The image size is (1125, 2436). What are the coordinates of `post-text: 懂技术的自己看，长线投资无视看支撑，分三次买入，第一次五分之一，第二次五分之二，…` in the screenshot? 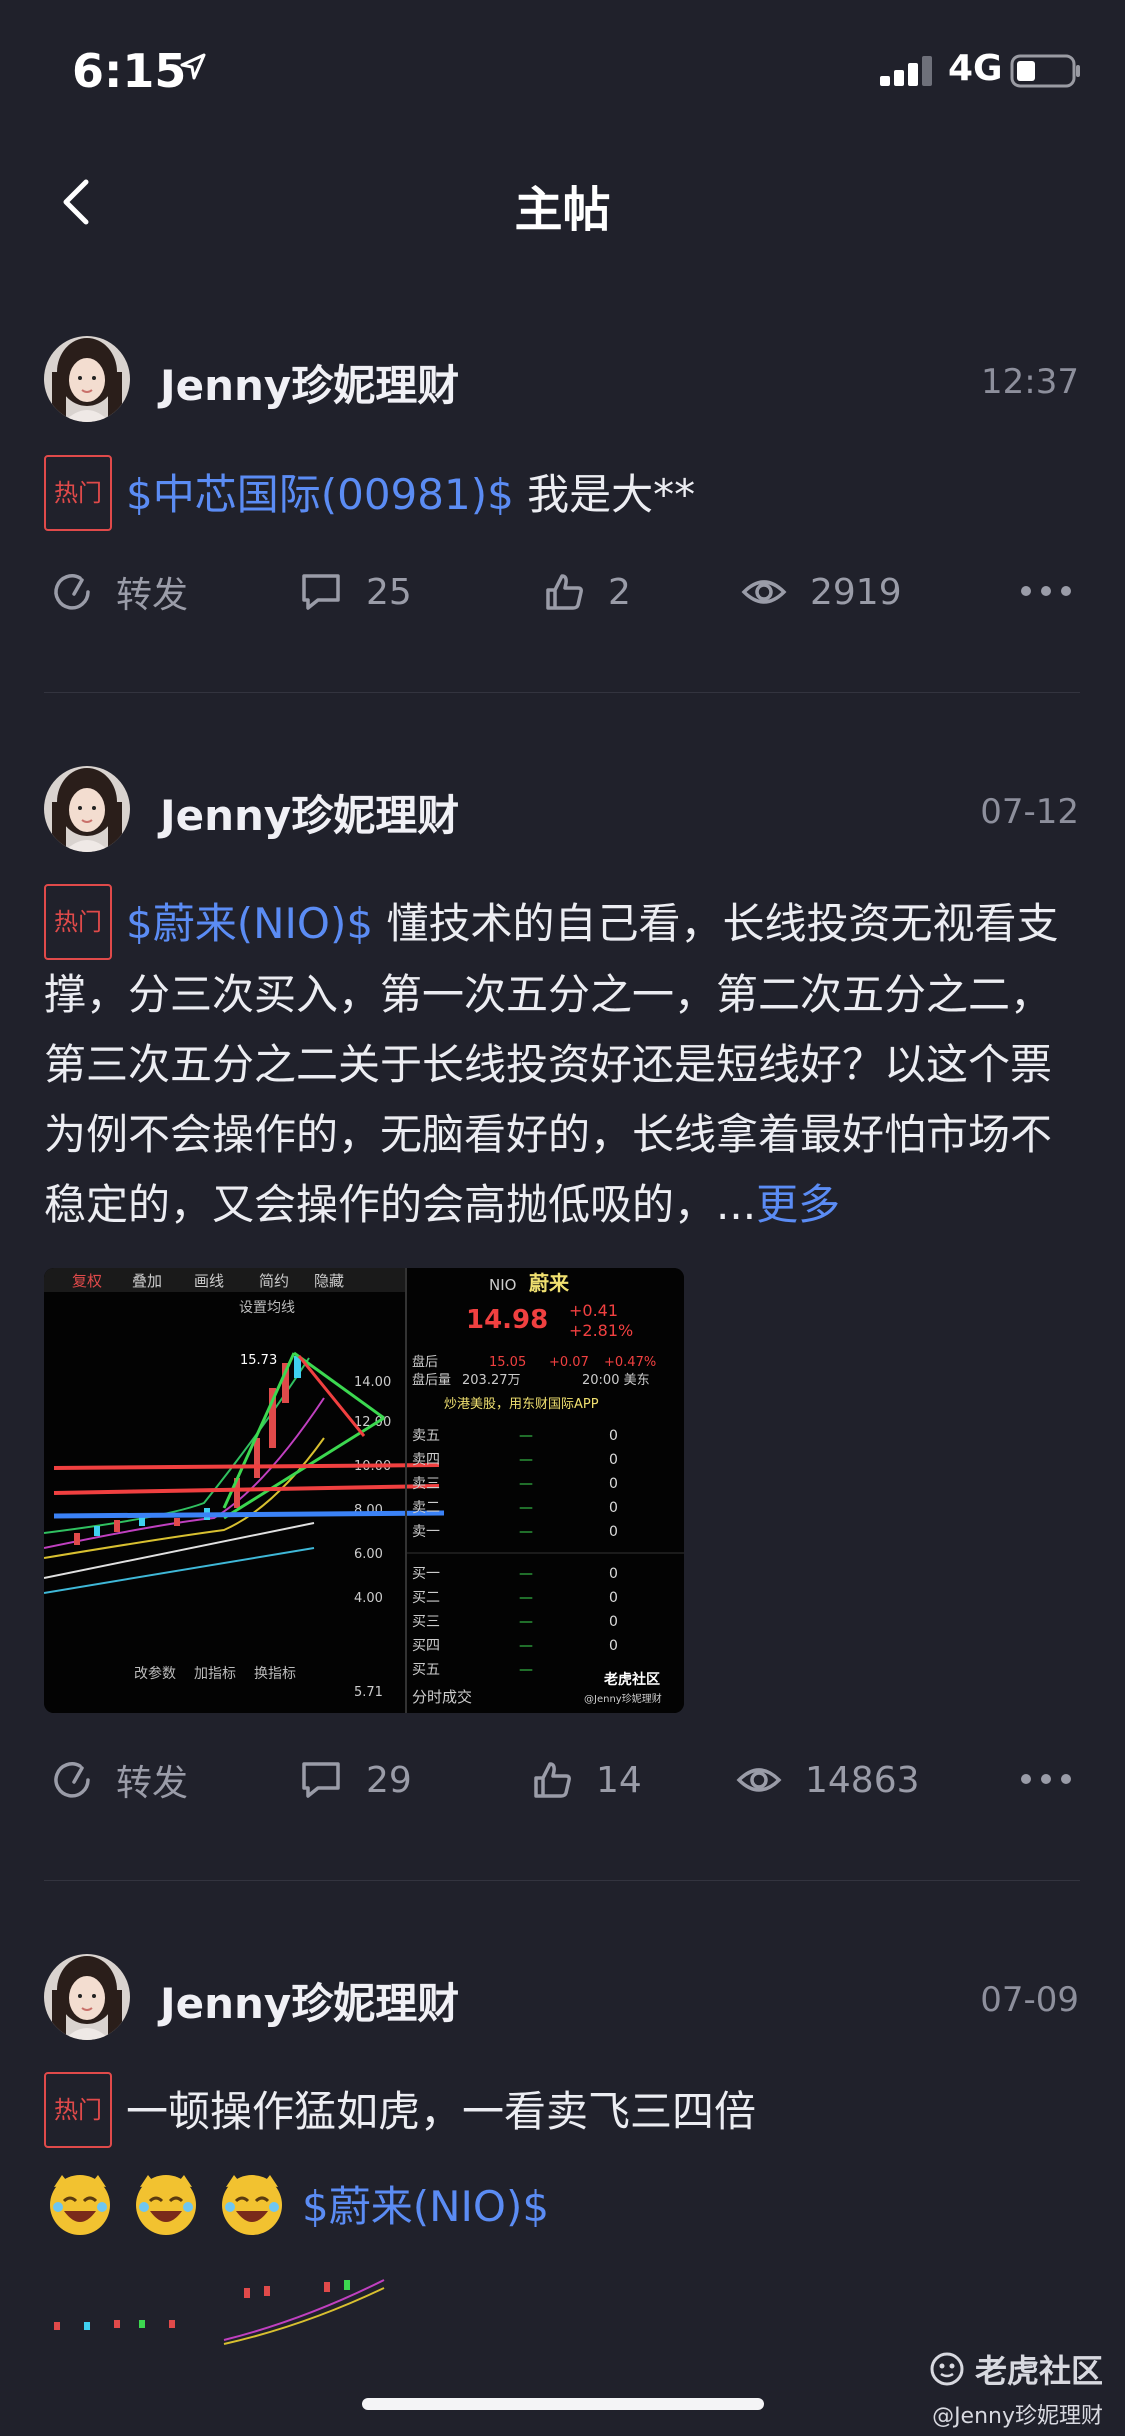 It's located at (551, 1064).